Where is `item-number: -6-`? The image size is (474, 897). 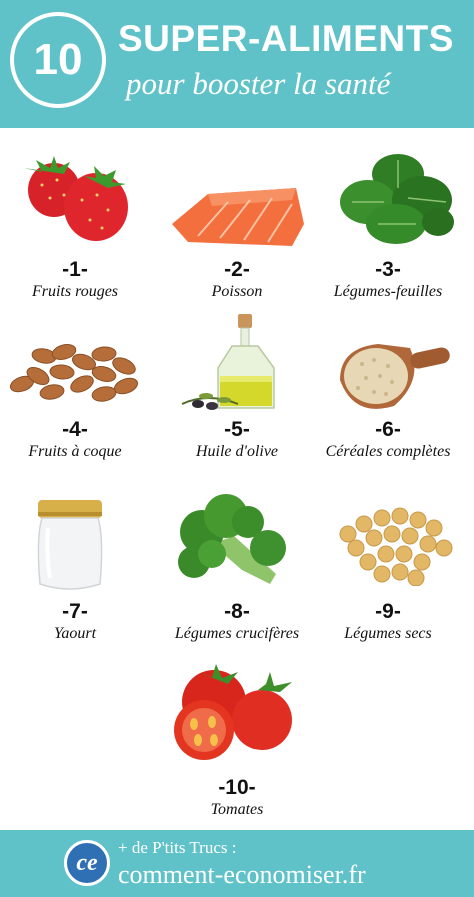
item-number: -6- is located at coordinates (388, 429).